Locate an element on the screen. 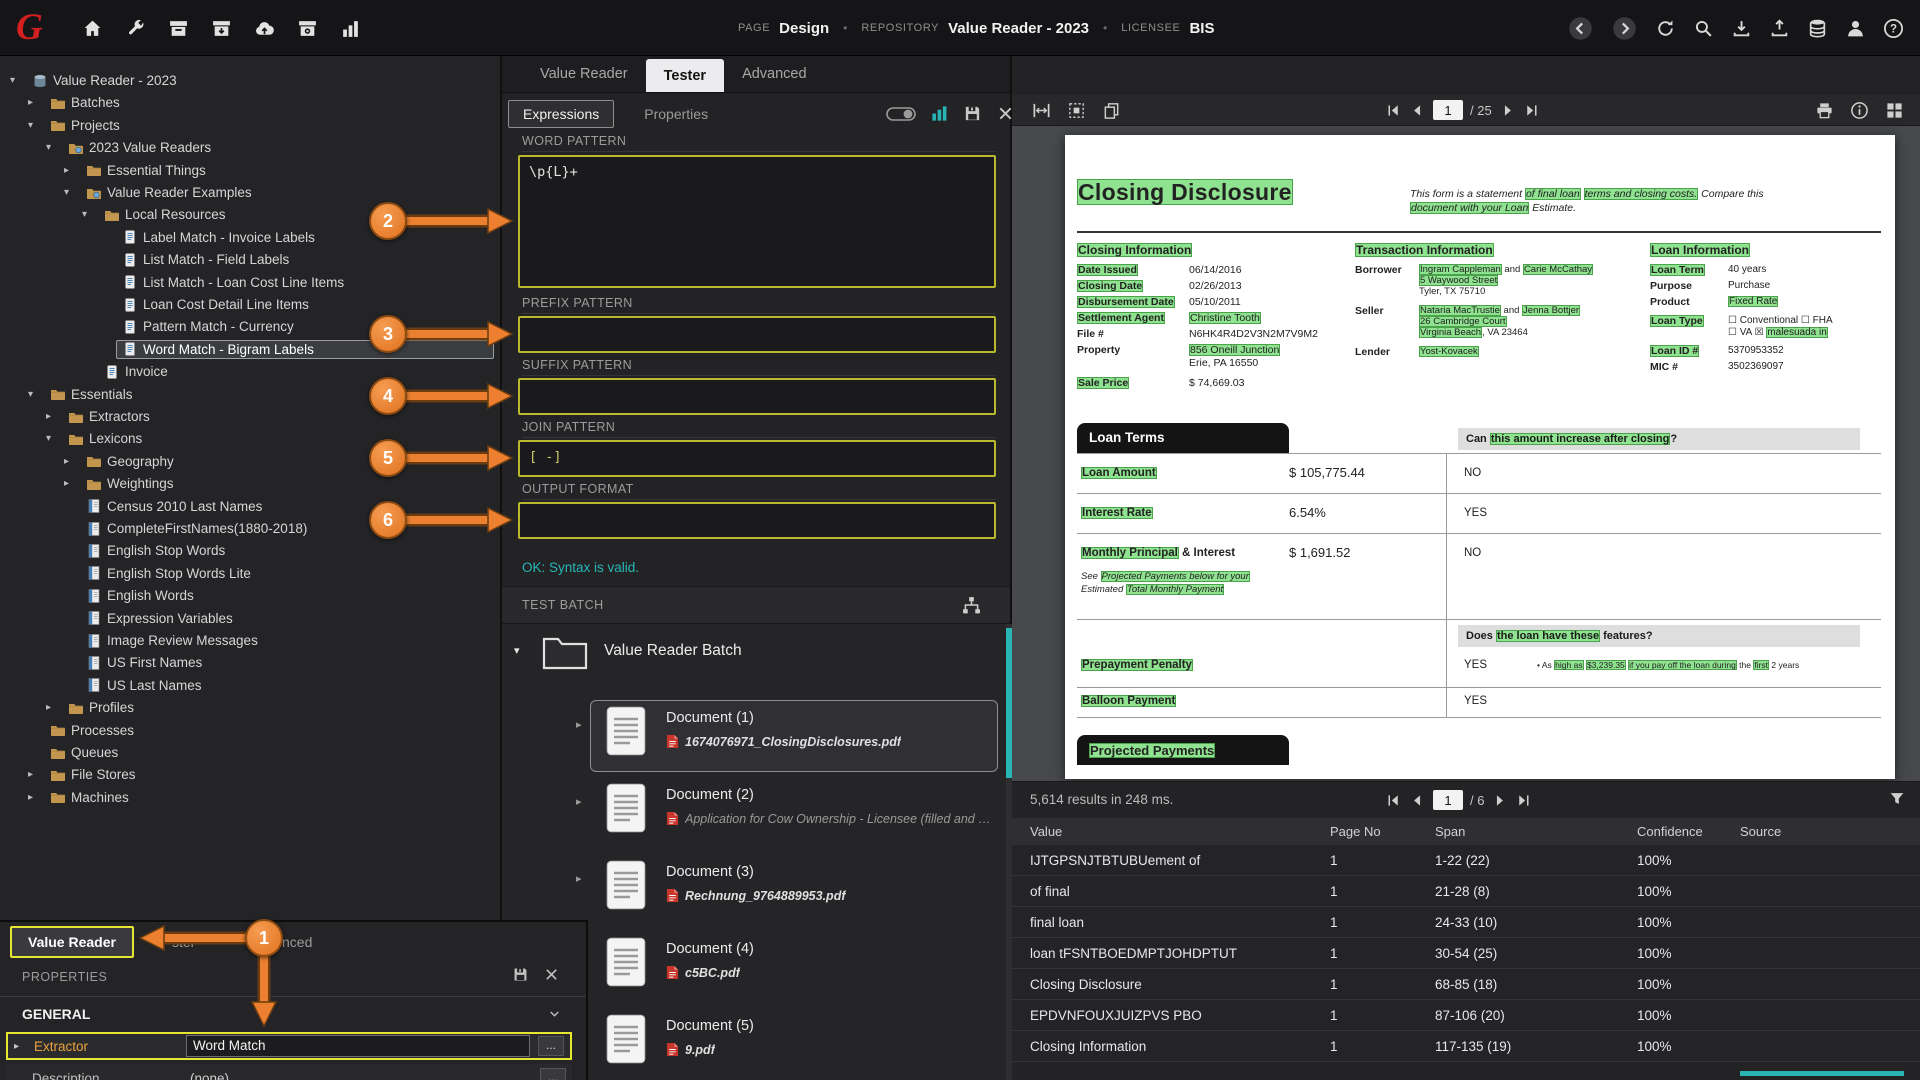  tree-node-english-stop-words-lite: English Stop Words Lite is located at coordinates (279, 573).